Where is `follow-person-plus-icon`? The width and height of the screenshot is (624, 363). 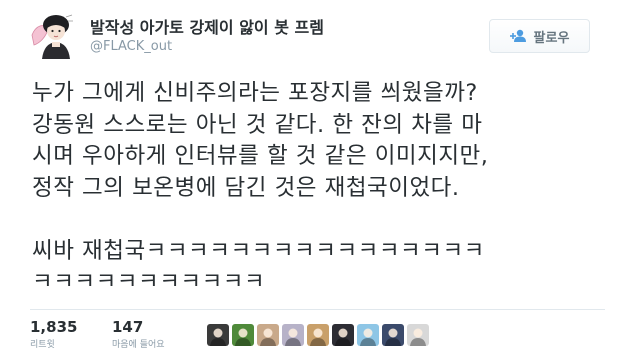 follow-person-plus-icon is located at coordinates (517, 35).